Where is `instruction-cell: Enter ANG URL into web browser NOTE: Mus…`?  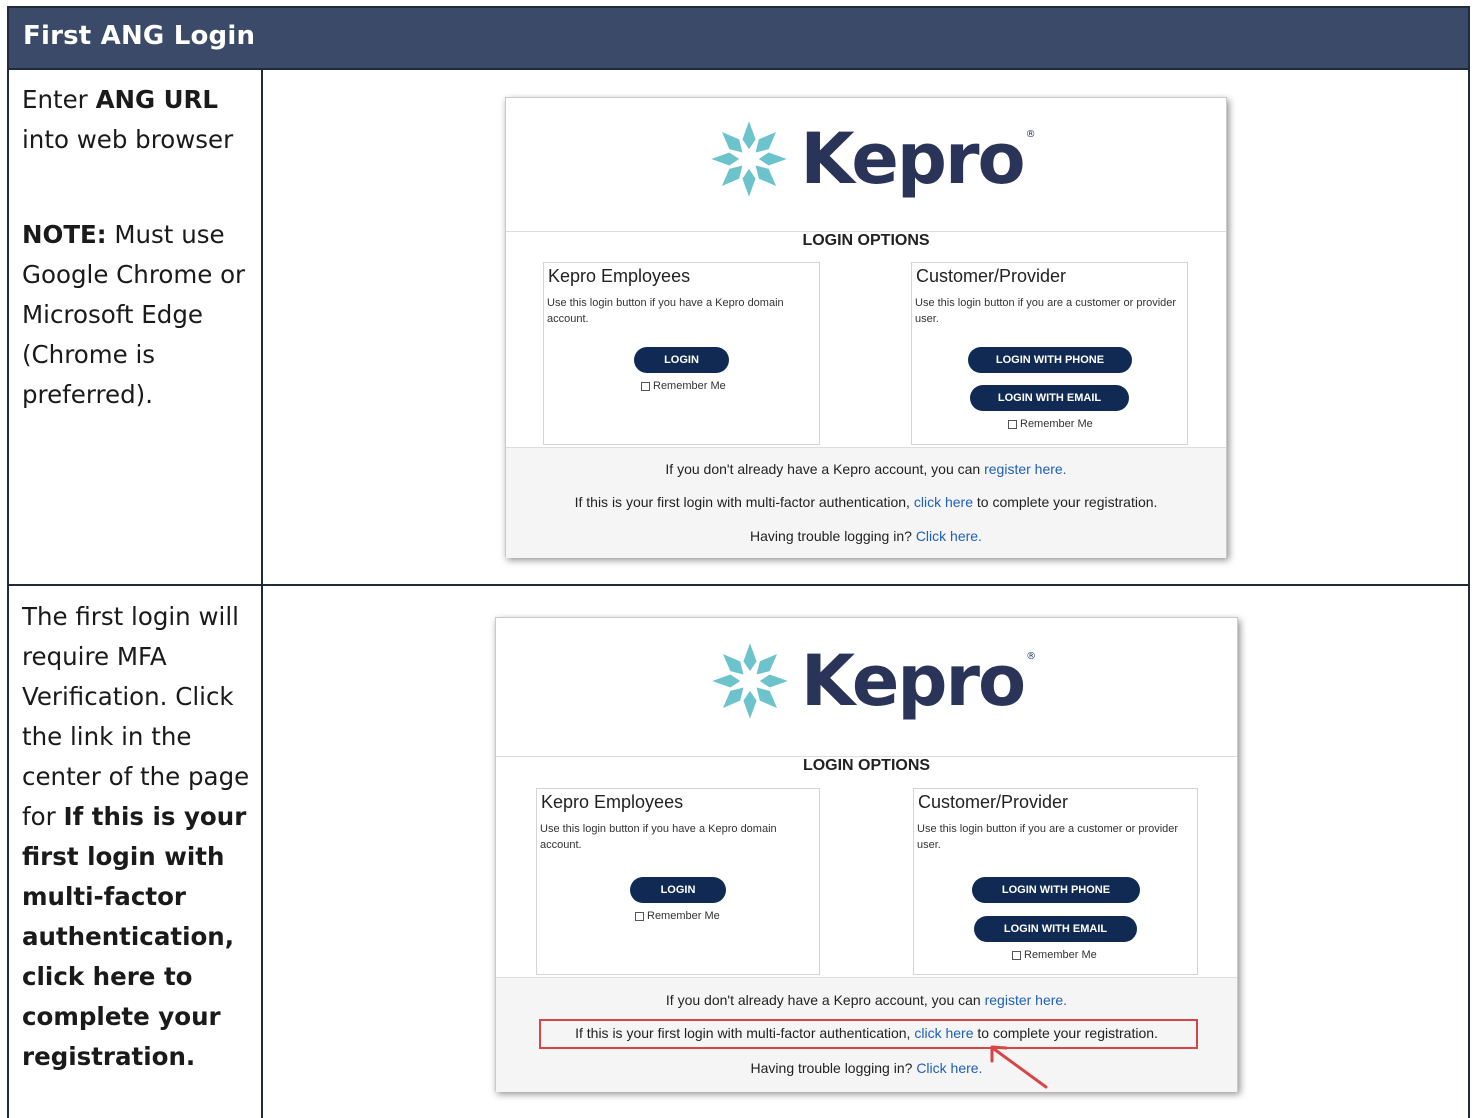
instruction-cell: Enter ANG URL into web browser NOTE: Mus… is located at coordinates (140, 247).